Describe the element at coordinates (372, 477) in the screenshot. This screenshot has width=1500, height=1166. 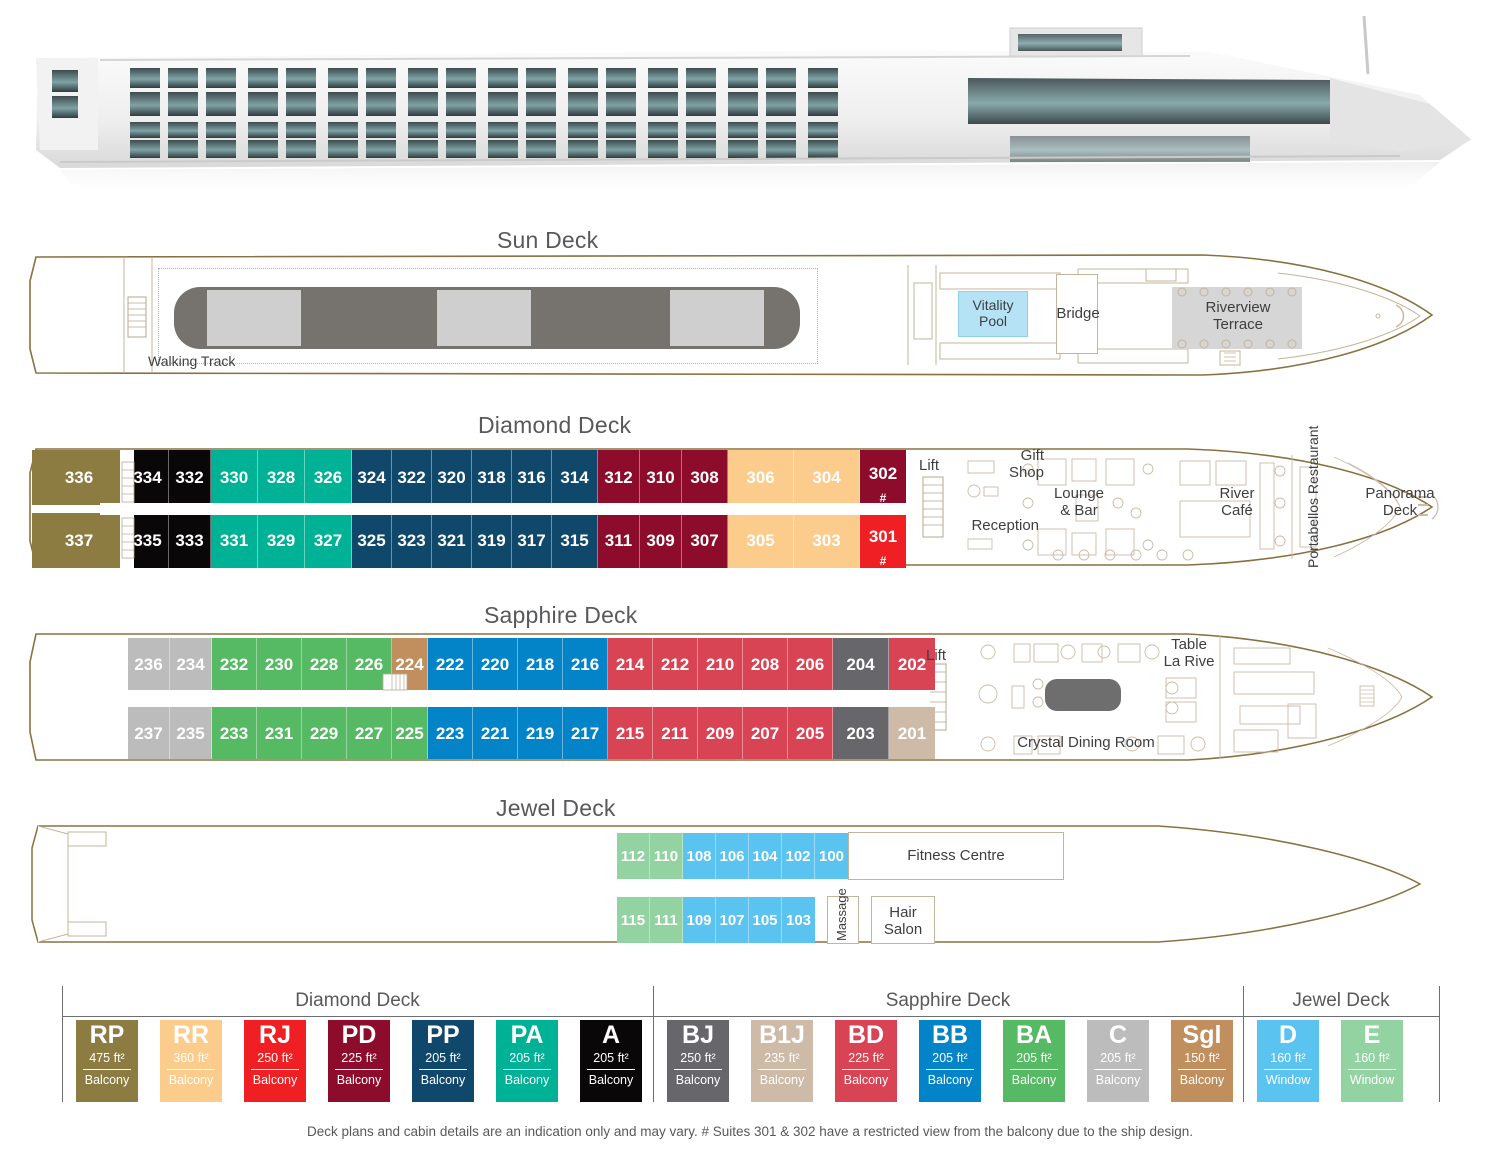
I see `cabin-324: 324` at that location.